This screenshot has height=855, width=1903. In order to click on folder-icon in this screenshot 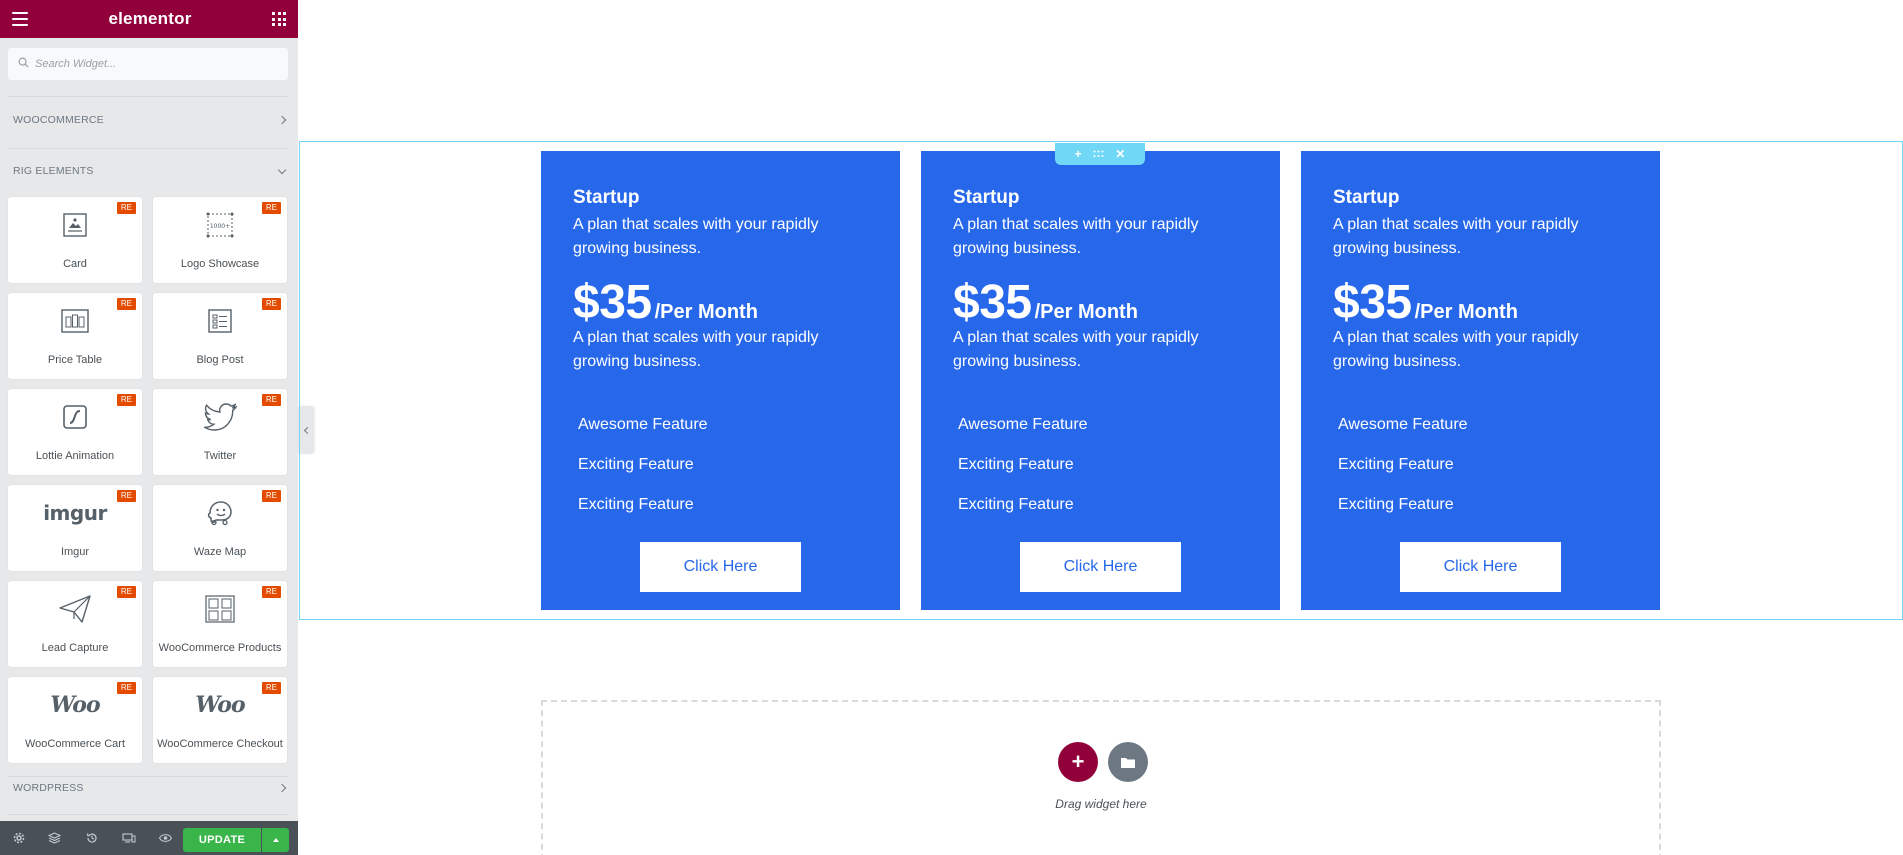, I will do `click(1128, 762)`.